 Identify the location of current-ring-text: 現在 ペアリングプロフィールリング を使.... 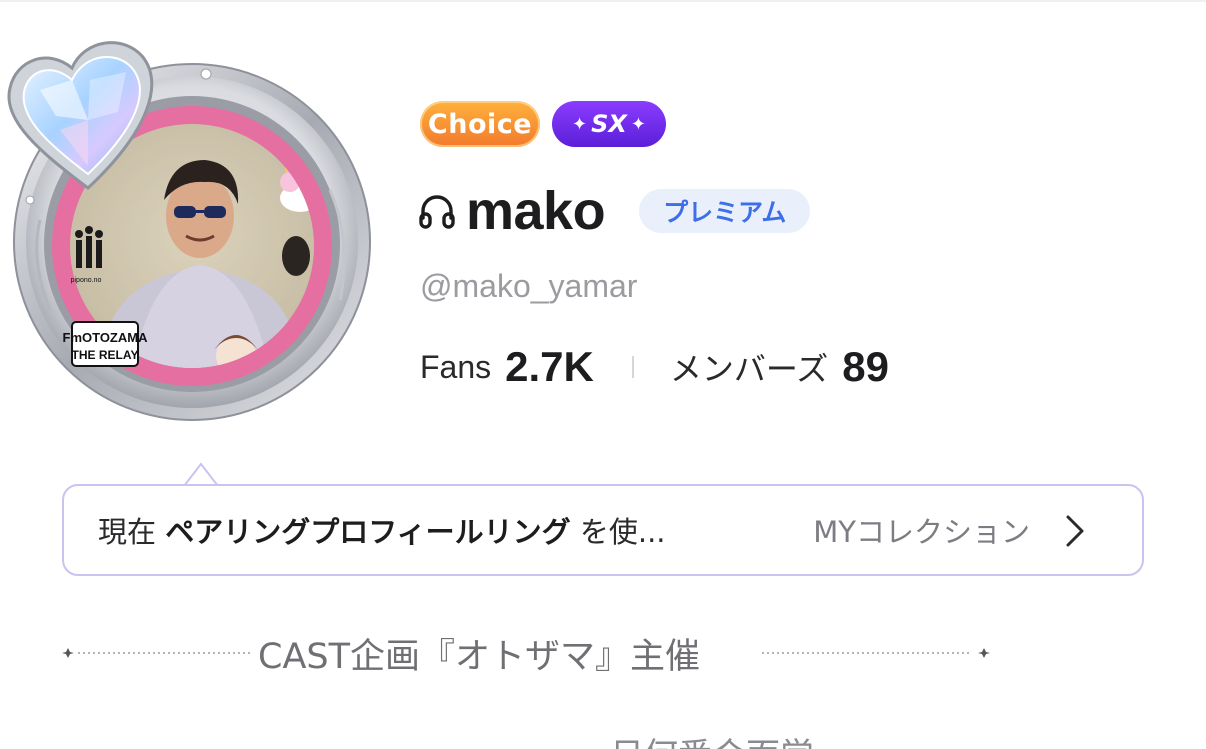
(382, 530).